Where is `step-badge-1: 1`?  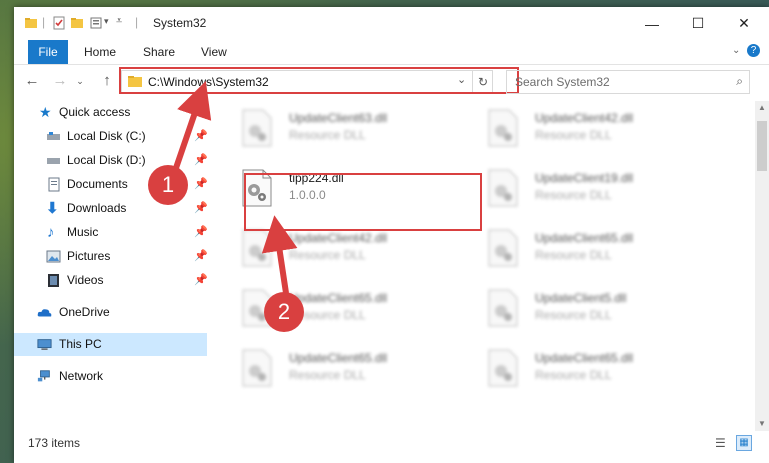 step-badge-1: 1 is located at coordinates (168, 185).